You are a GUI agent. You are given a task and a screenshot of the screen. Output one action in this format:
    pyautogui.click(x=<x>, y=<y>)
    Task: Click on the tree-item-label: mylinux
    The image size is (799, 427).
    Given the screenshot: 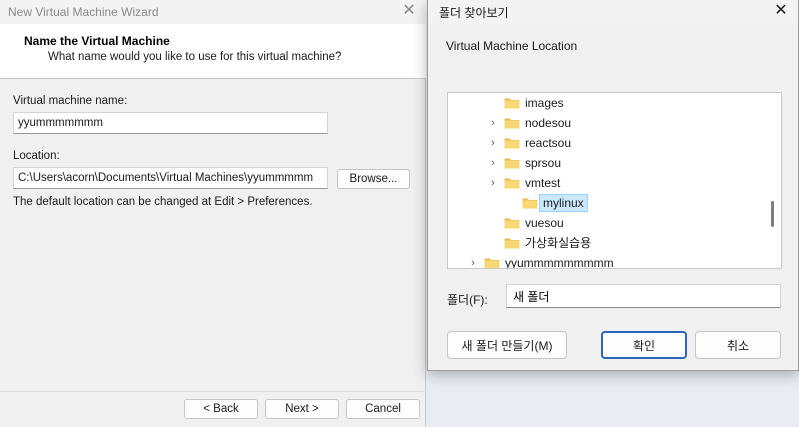 What is the action you would take?
    pyautogui.click(x=563, y=203)
    